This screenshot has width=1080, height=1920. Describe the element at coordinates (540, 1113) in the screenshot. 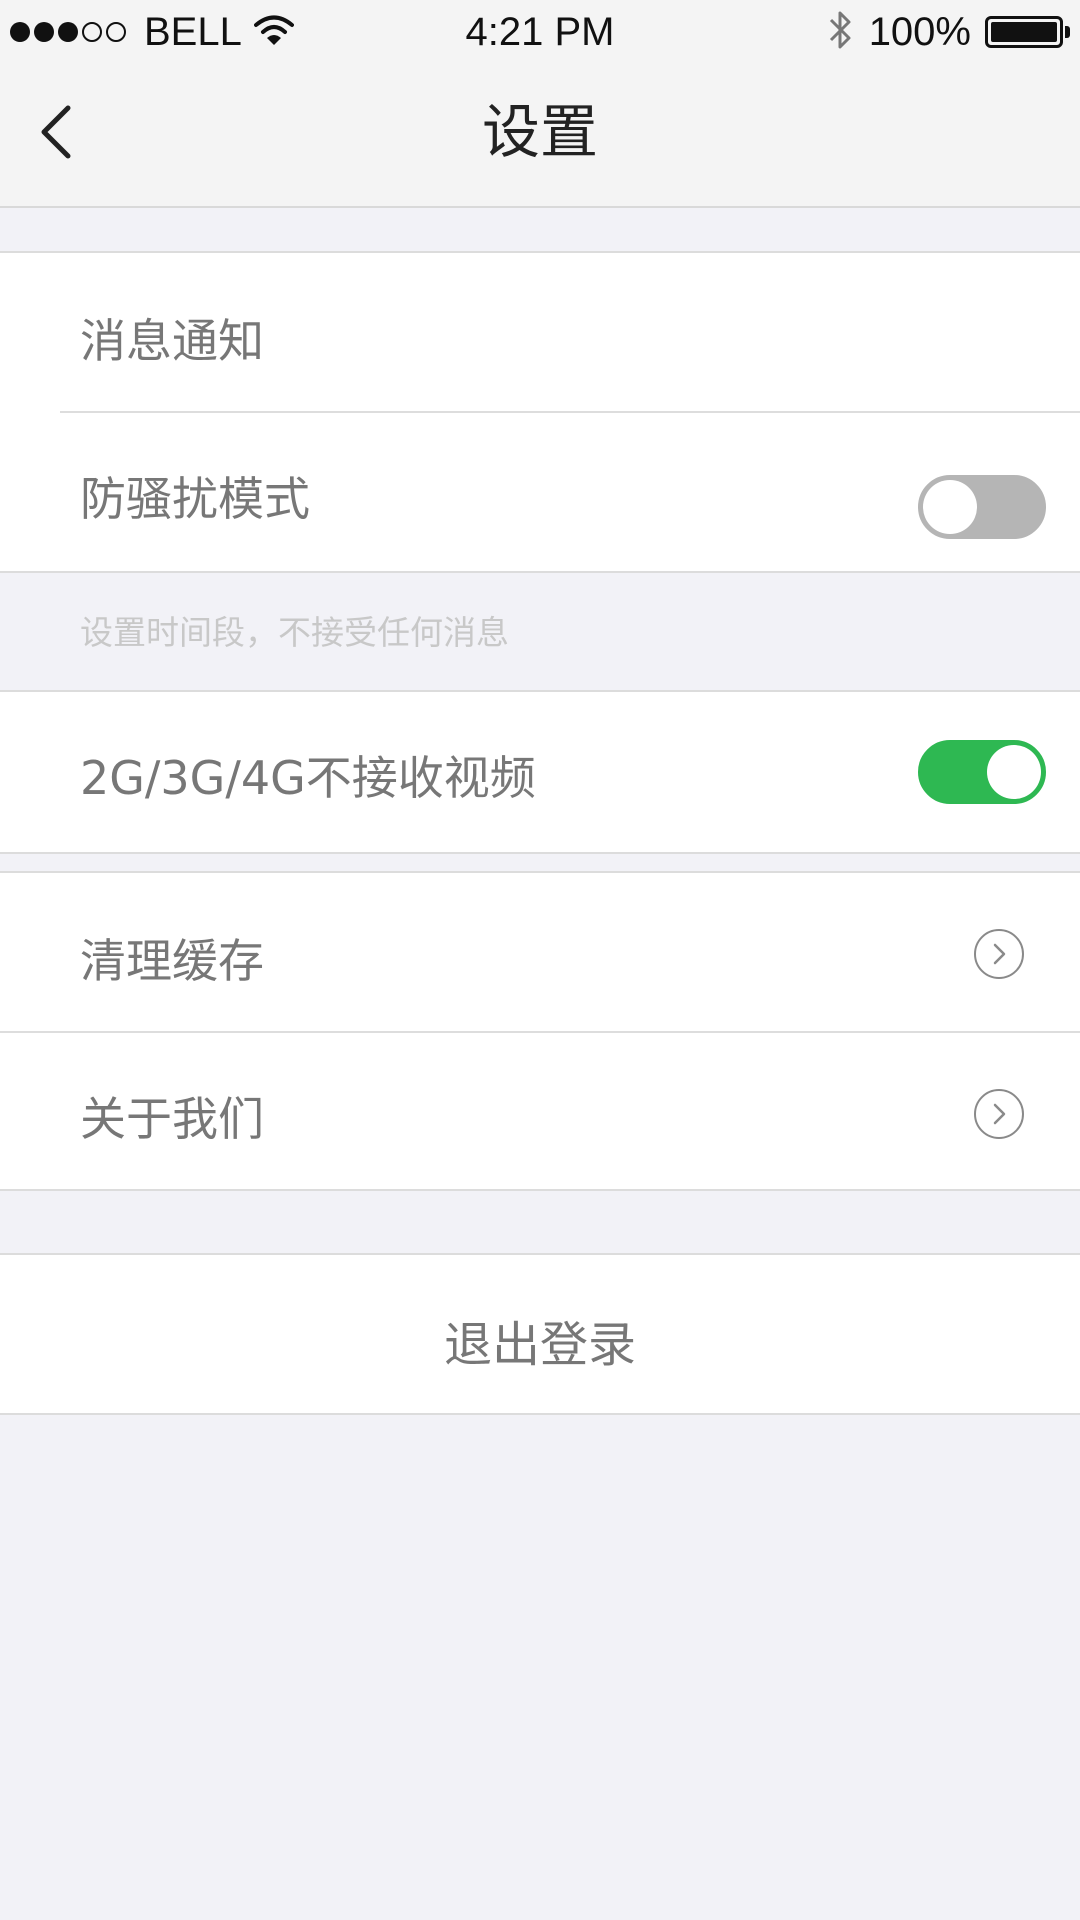

I see `about-row: 关于我们` at that location.